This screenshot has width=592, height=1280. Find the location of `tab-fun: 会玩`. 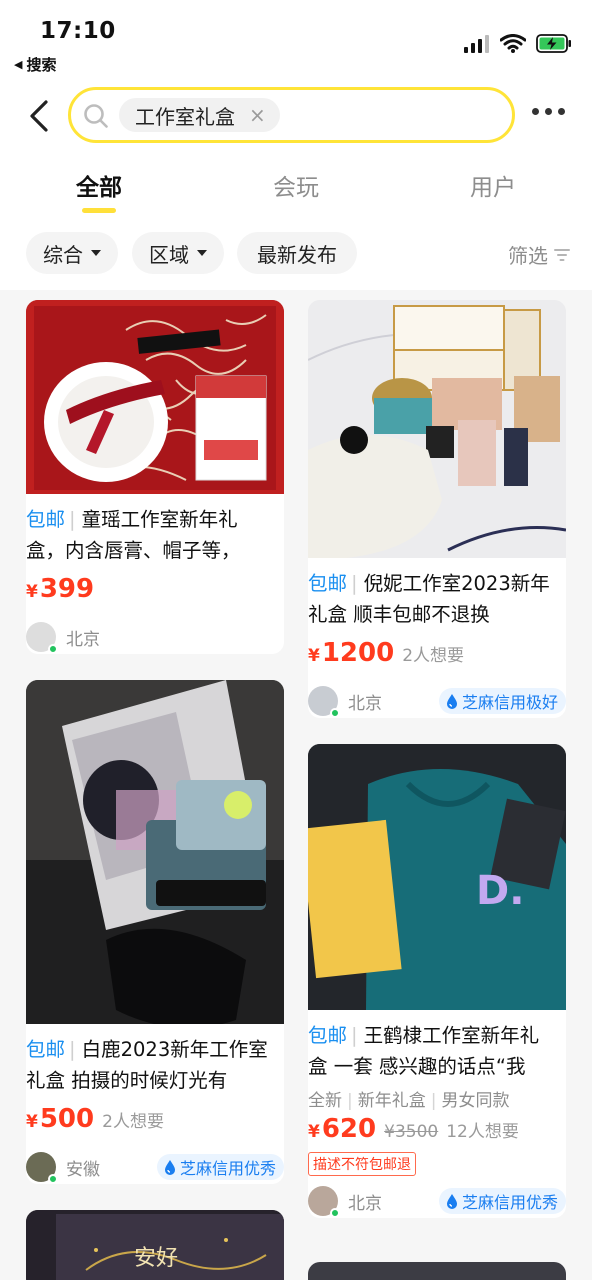

tab-fun: 会玩 is located at coordinates (296, 185).